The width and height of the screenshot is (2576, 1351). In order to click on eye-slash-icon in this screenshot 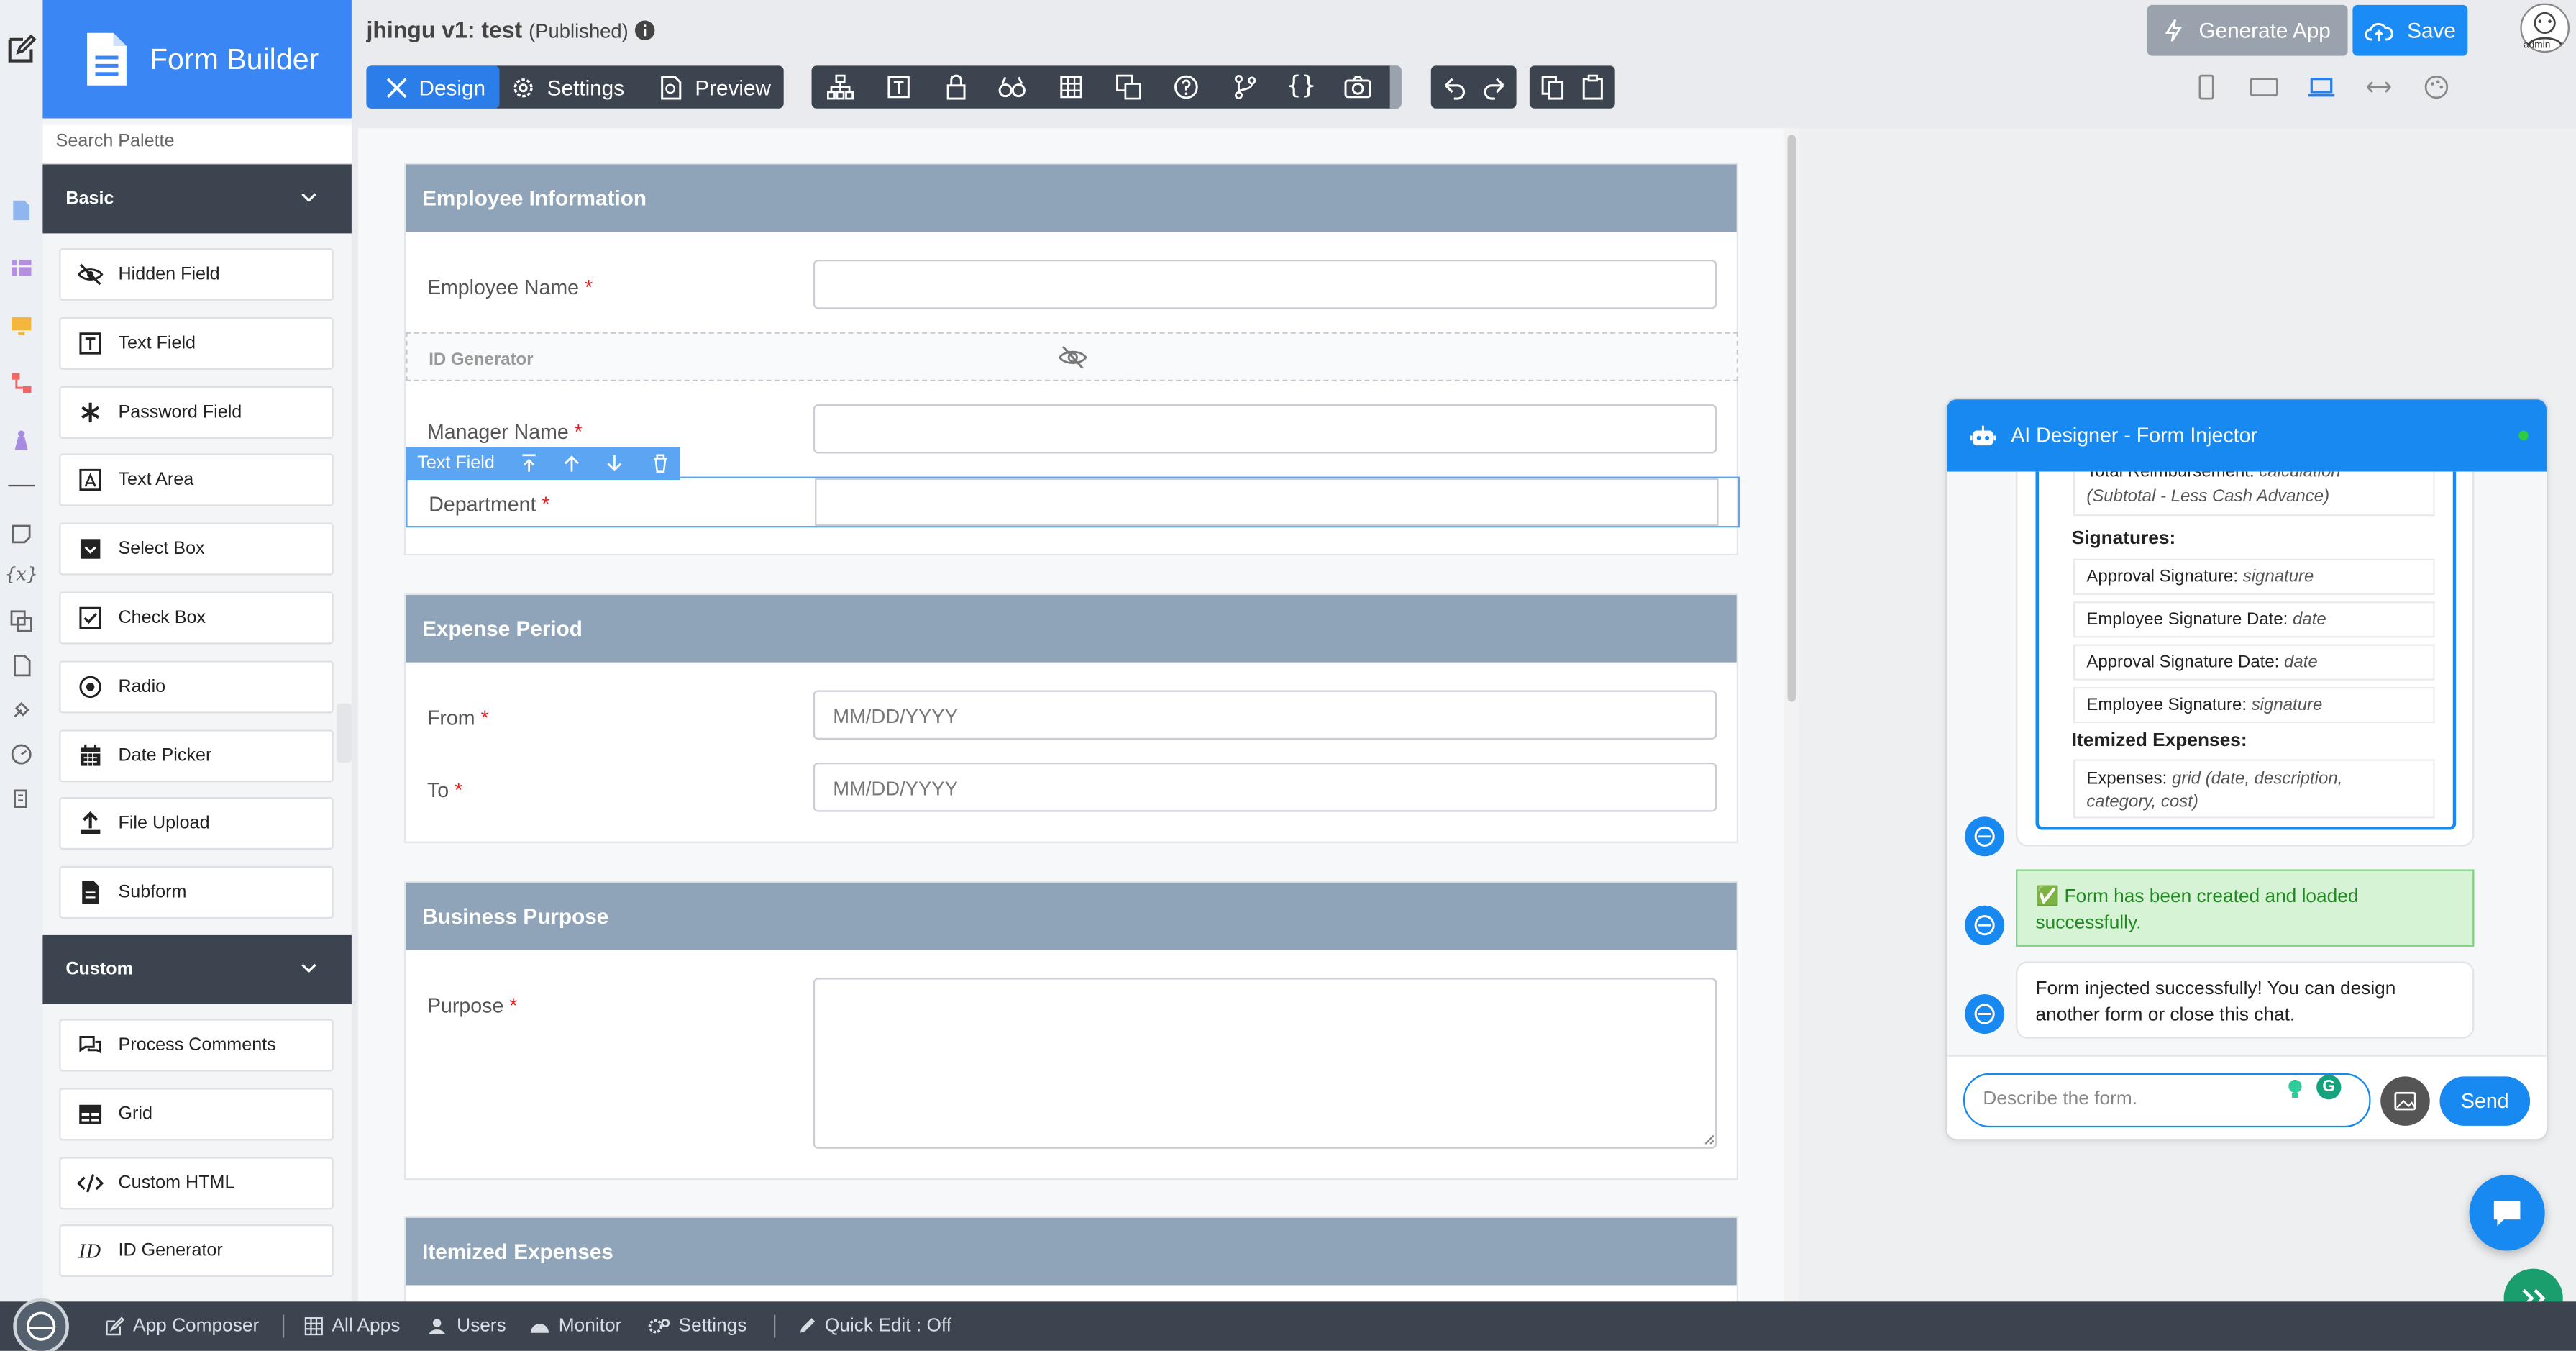, I will do `click(1072, 357)`.